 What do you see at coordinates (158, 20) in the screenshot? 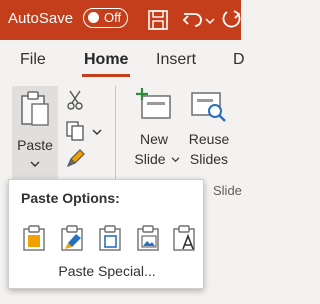
I see `save-icon` at bounding box center [158, 20].